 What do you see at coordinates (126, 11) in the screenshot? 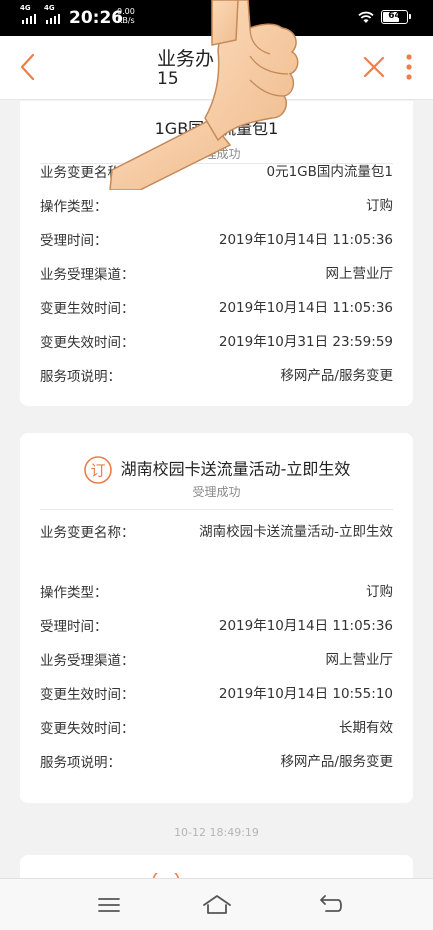
I see `net-speed-value: 0.00` at bounding box center [126, 11].